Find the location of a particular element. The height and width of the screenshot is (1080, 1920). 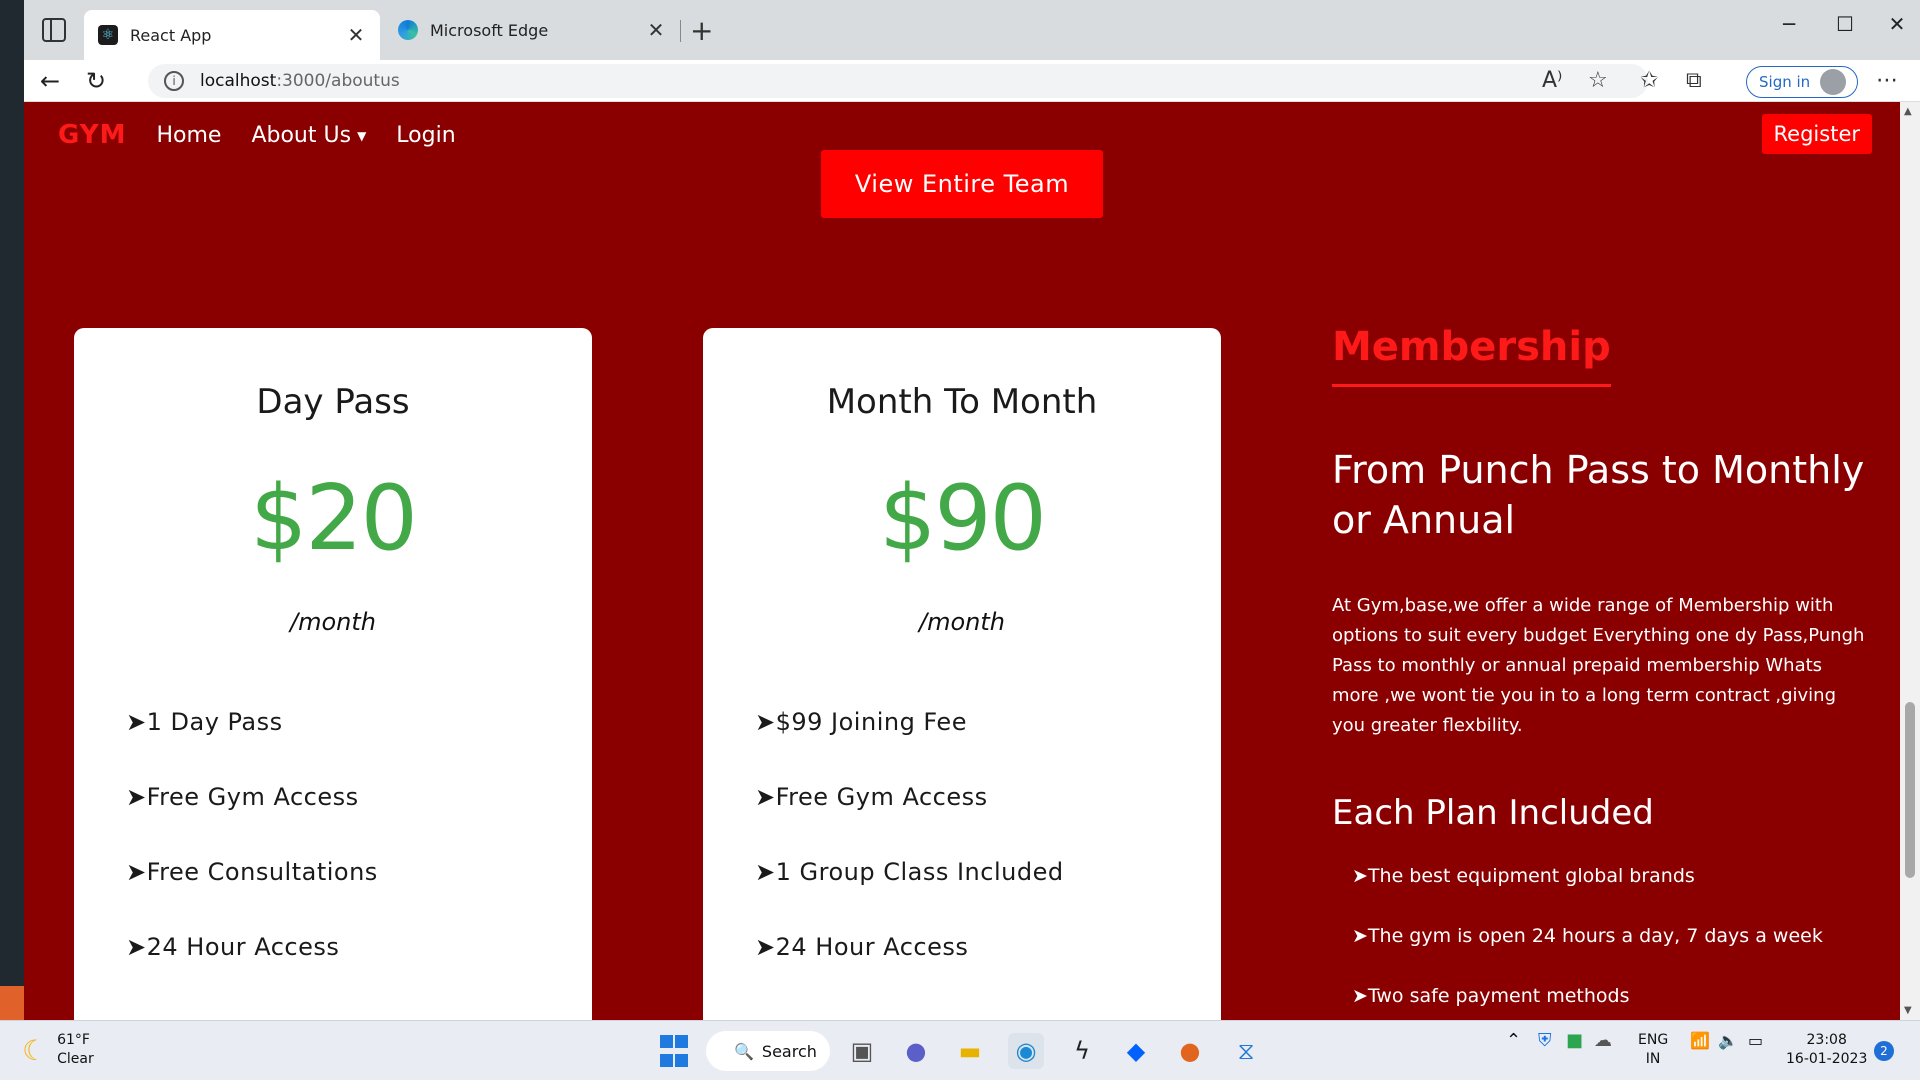

scroll-down-icon: ▼ is located at coordinates (1908, 1010).